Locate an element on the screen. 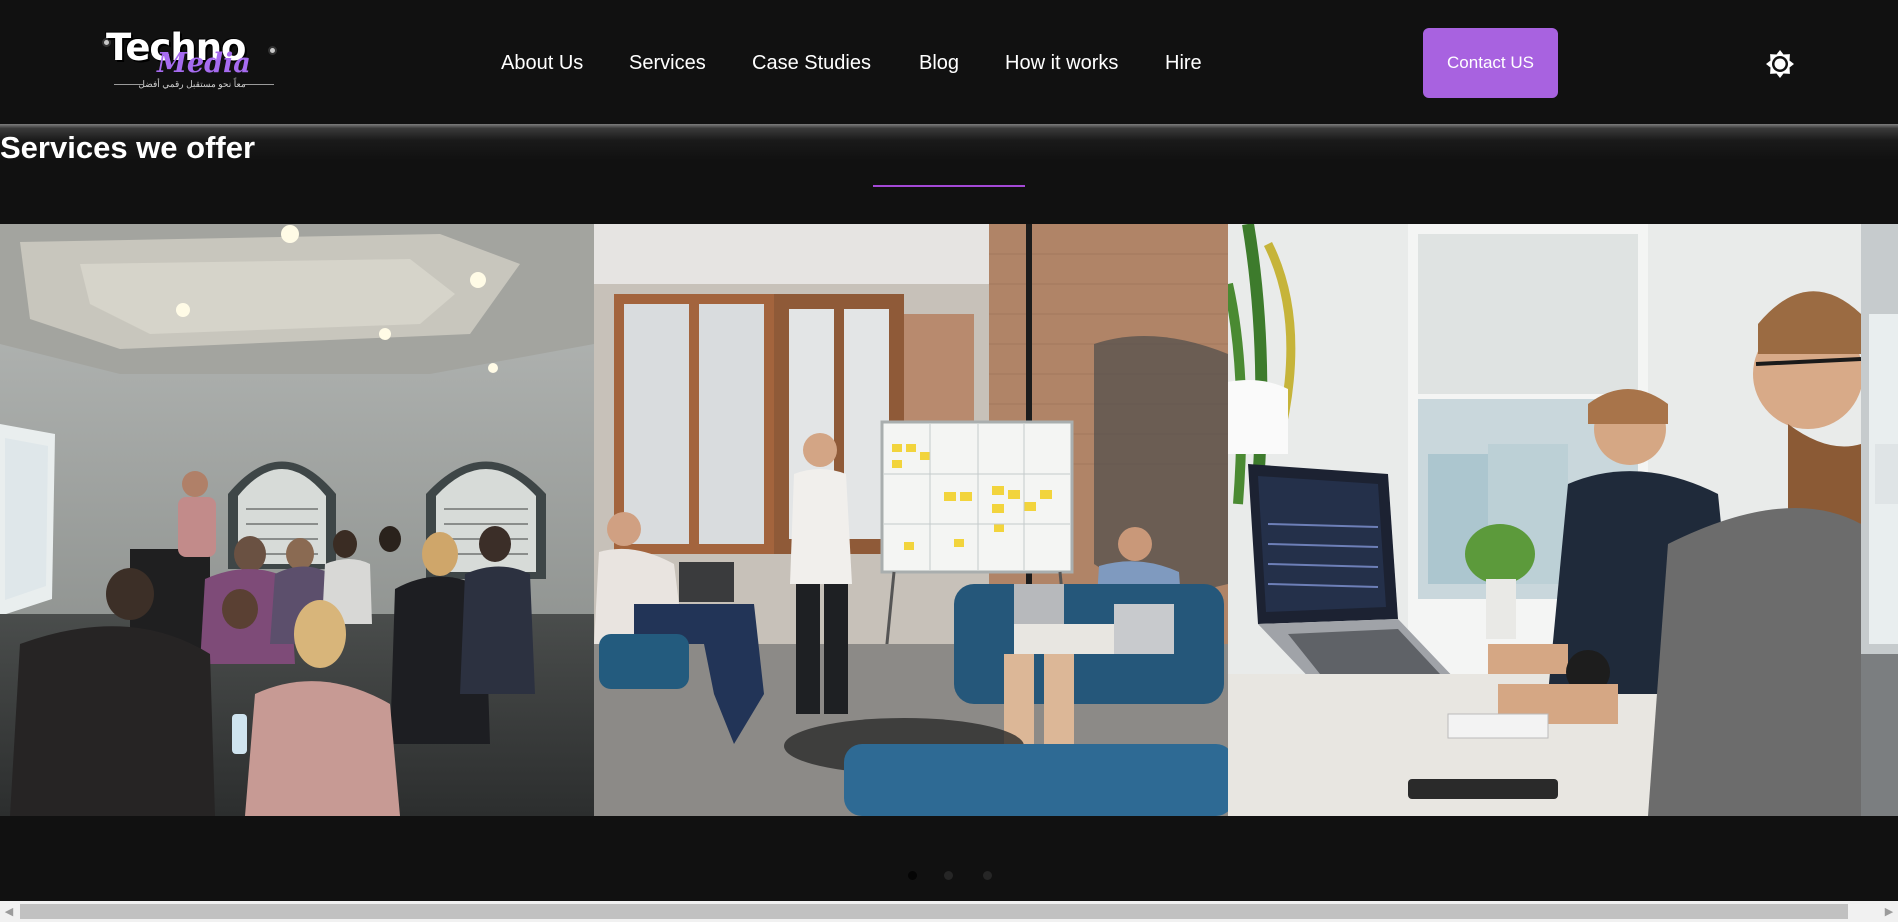 The image size is (1898, 922). title-underline is located at coordinates (949, 186).